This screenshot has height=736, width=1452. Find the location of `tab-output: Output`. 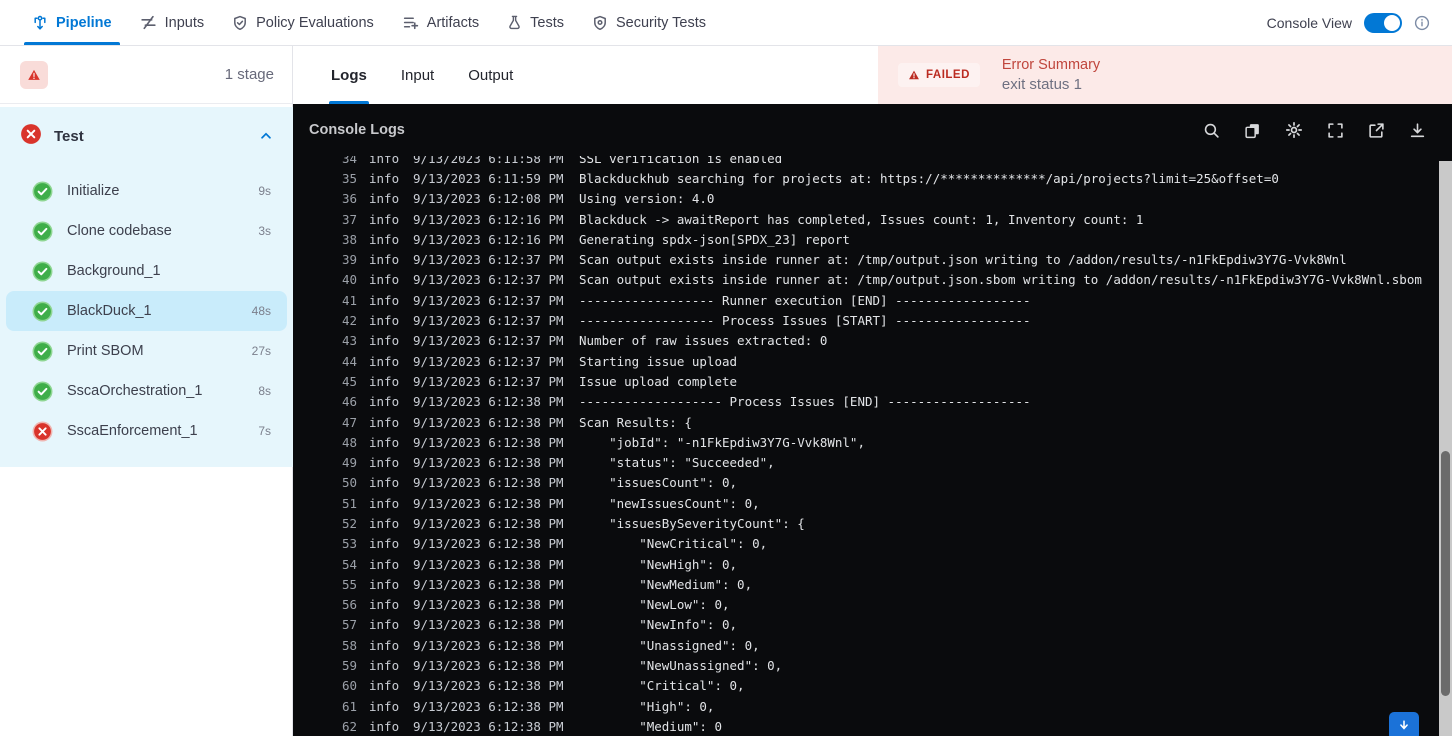

tab-output: Output is located at coordinates (490, 75).